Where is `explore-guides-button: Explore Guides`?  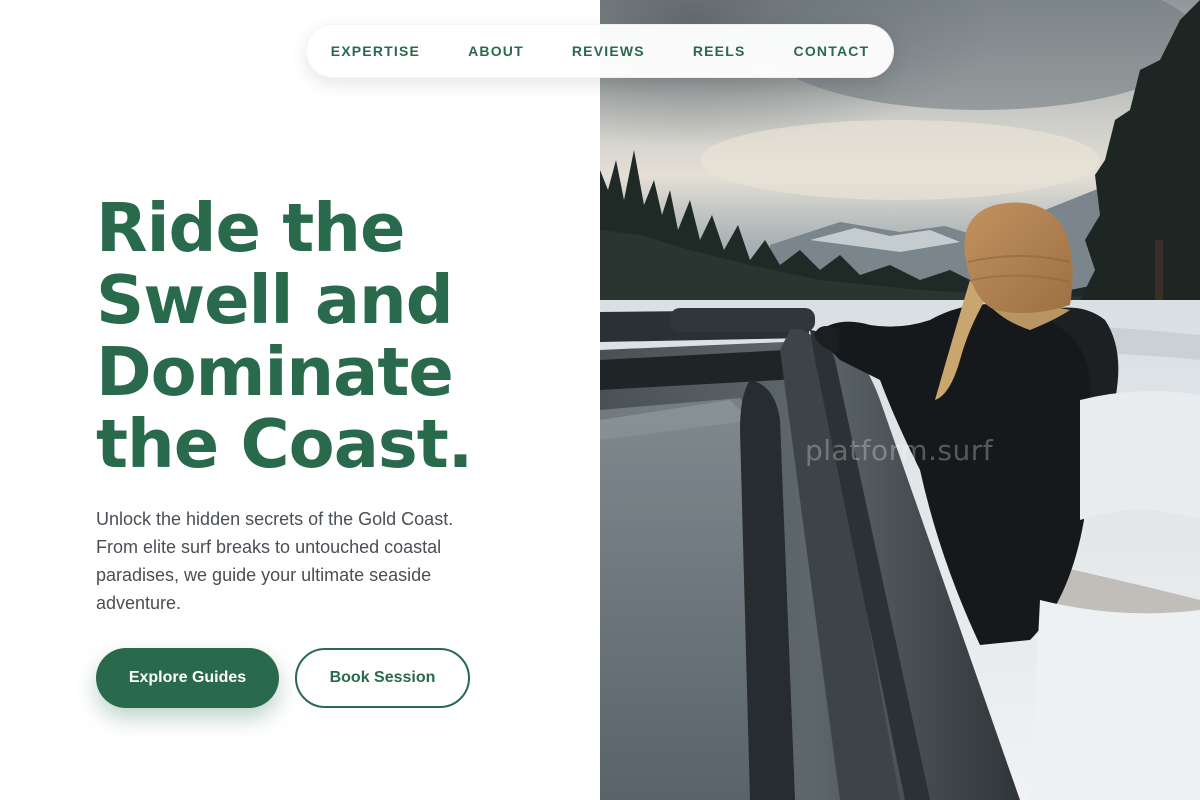
explore-guides-button: Explore Guides is located at coordinates (187, 678).